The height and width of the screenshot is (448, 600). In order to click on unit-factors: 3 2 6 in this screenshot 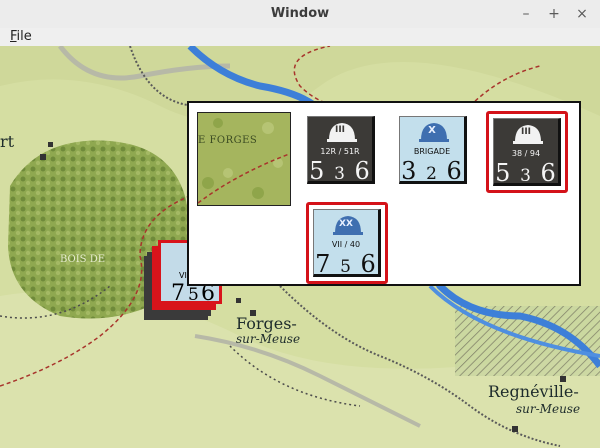, I will do `click(432, 171)`.